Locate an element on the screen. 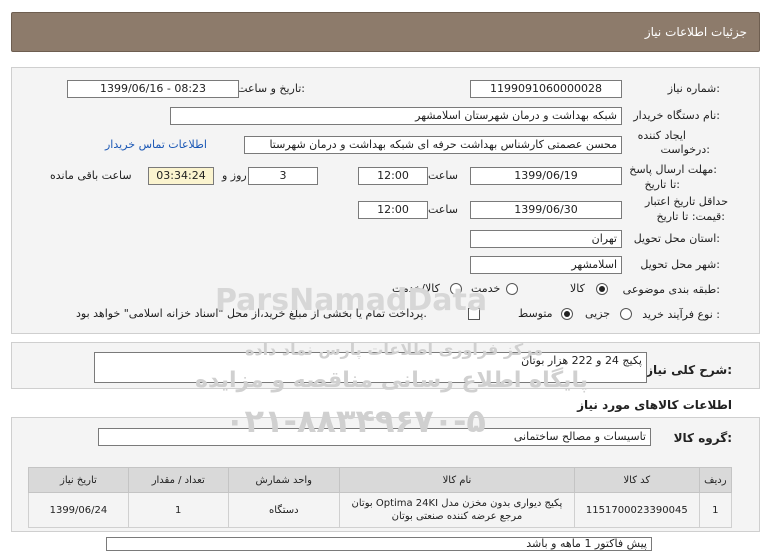 Image resolution: width=770 pixels, height=551 pixels. col-qty: تعداد / مقدار is located at coordinates (178, 480).